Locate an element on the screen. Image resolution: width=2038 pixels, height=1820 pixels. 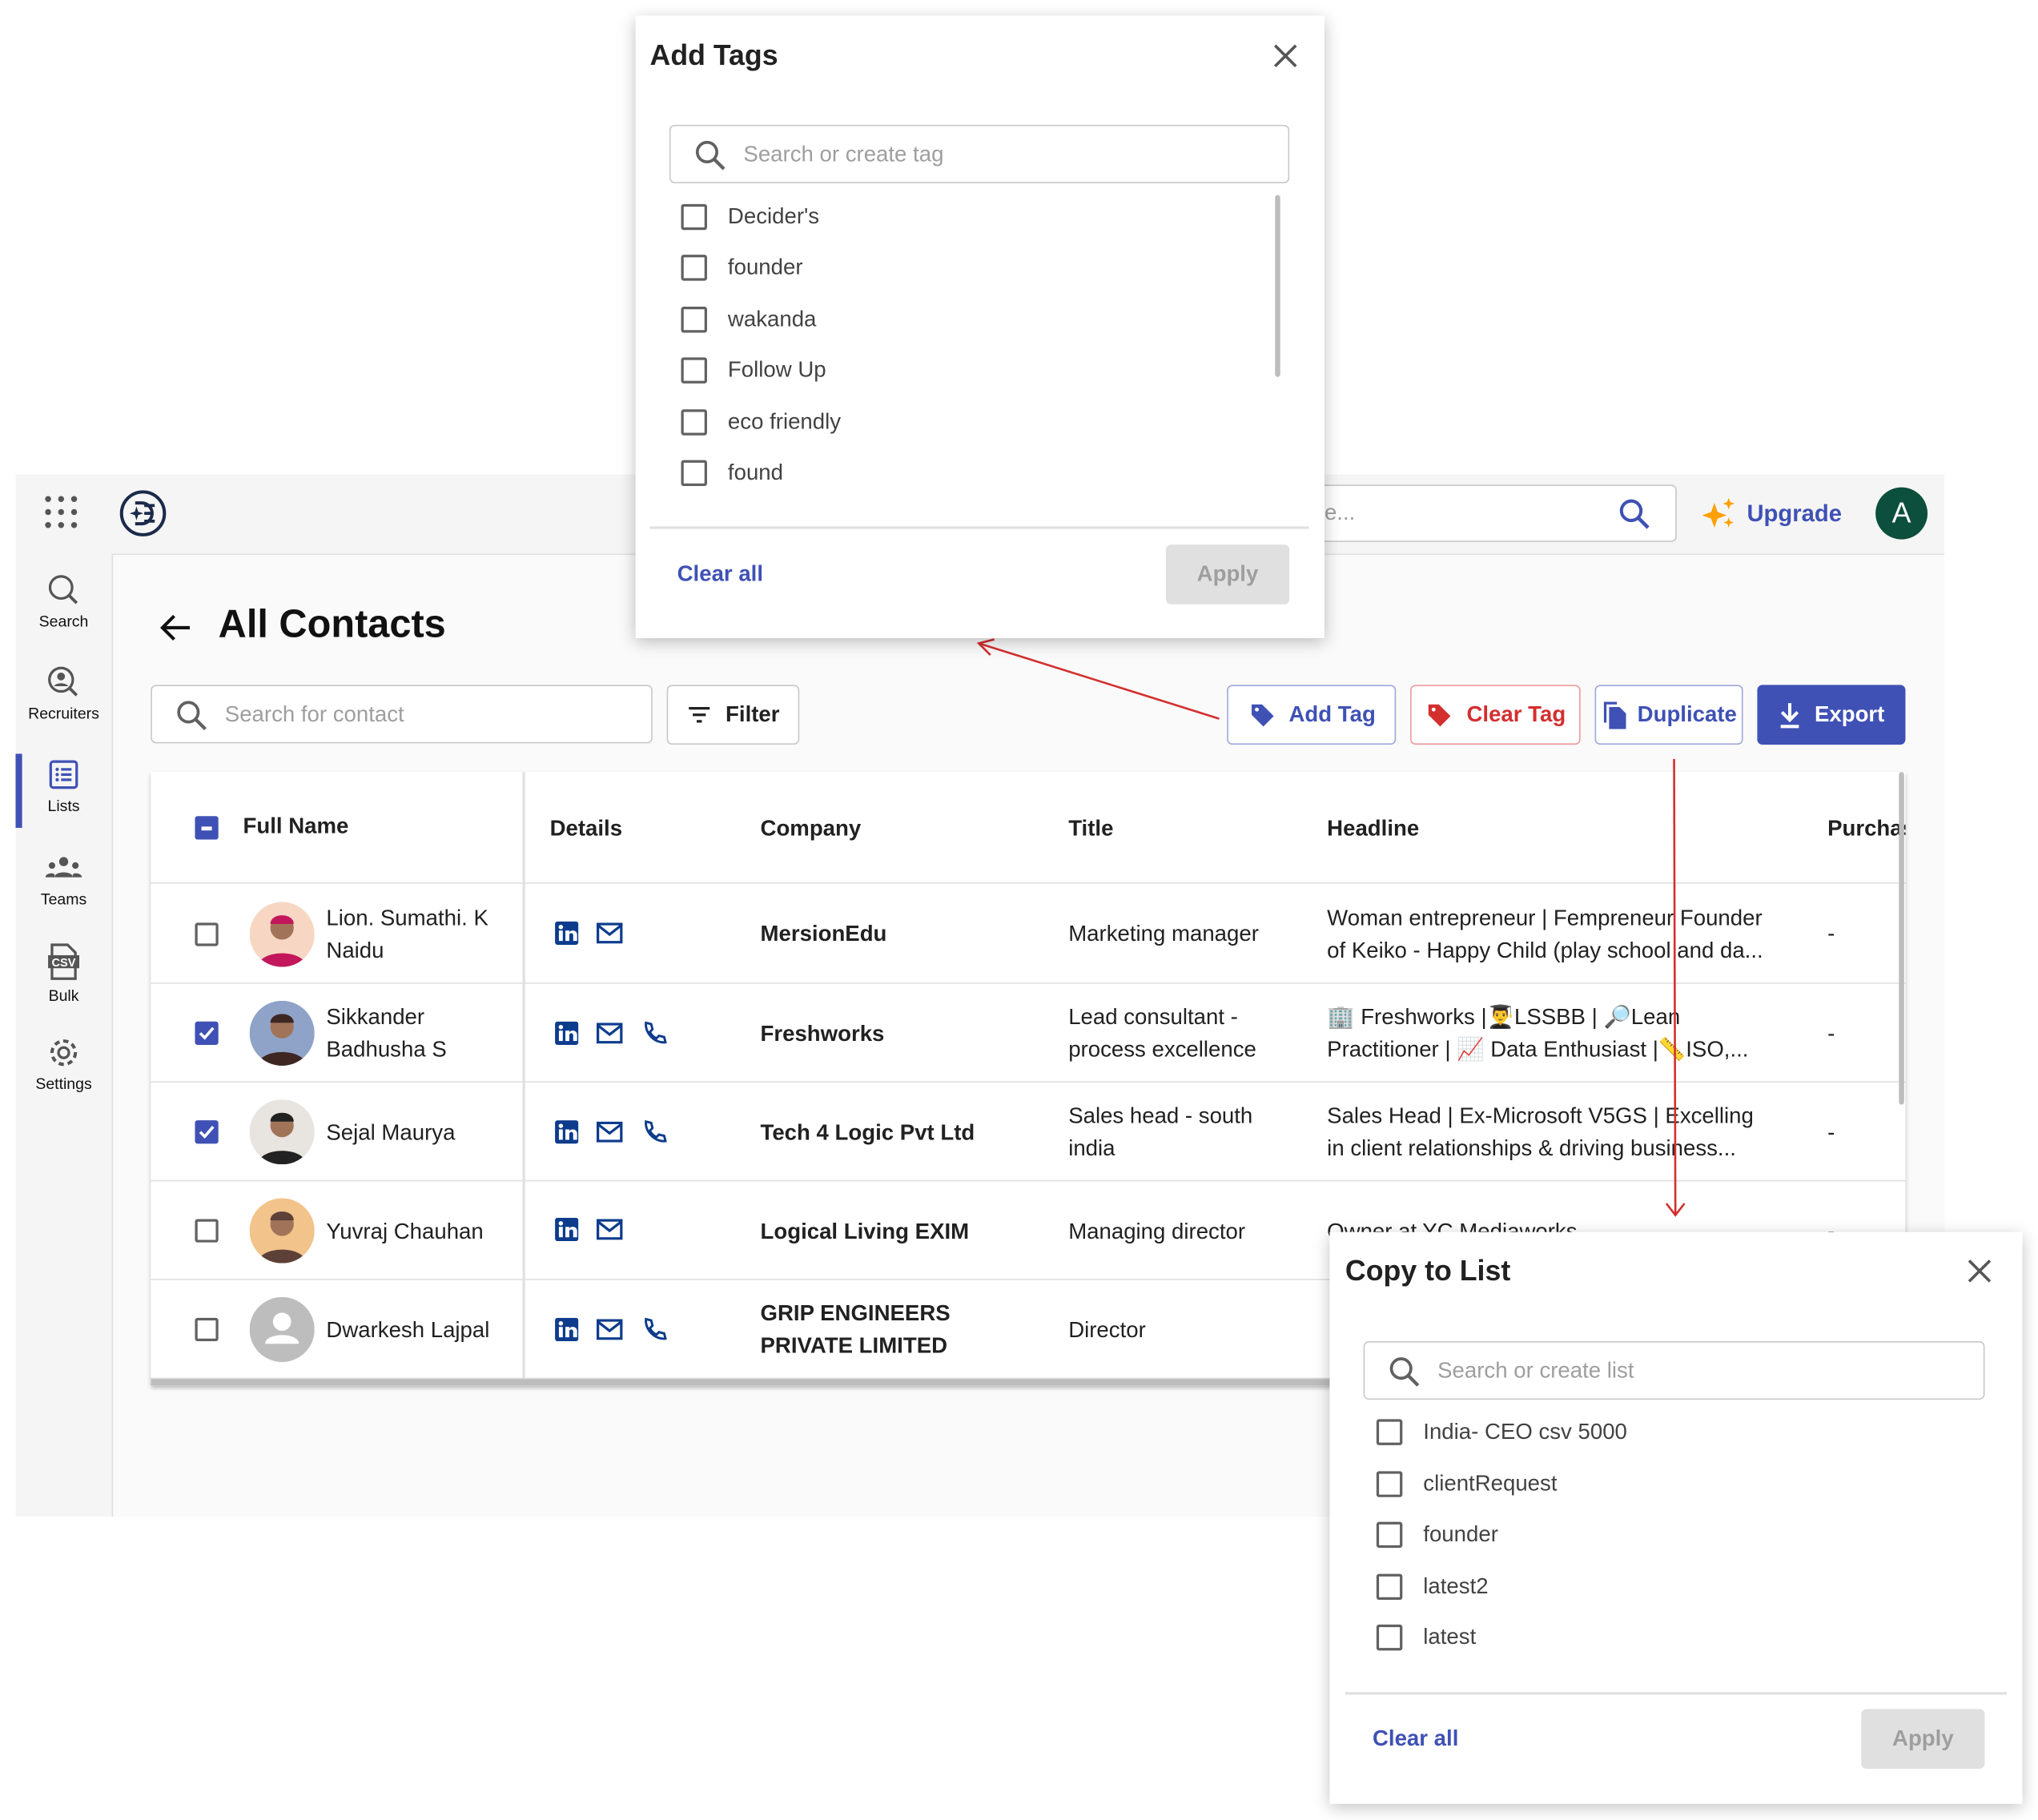
sidebar-item-settings: Settings is located at coordinates (63, 1064).